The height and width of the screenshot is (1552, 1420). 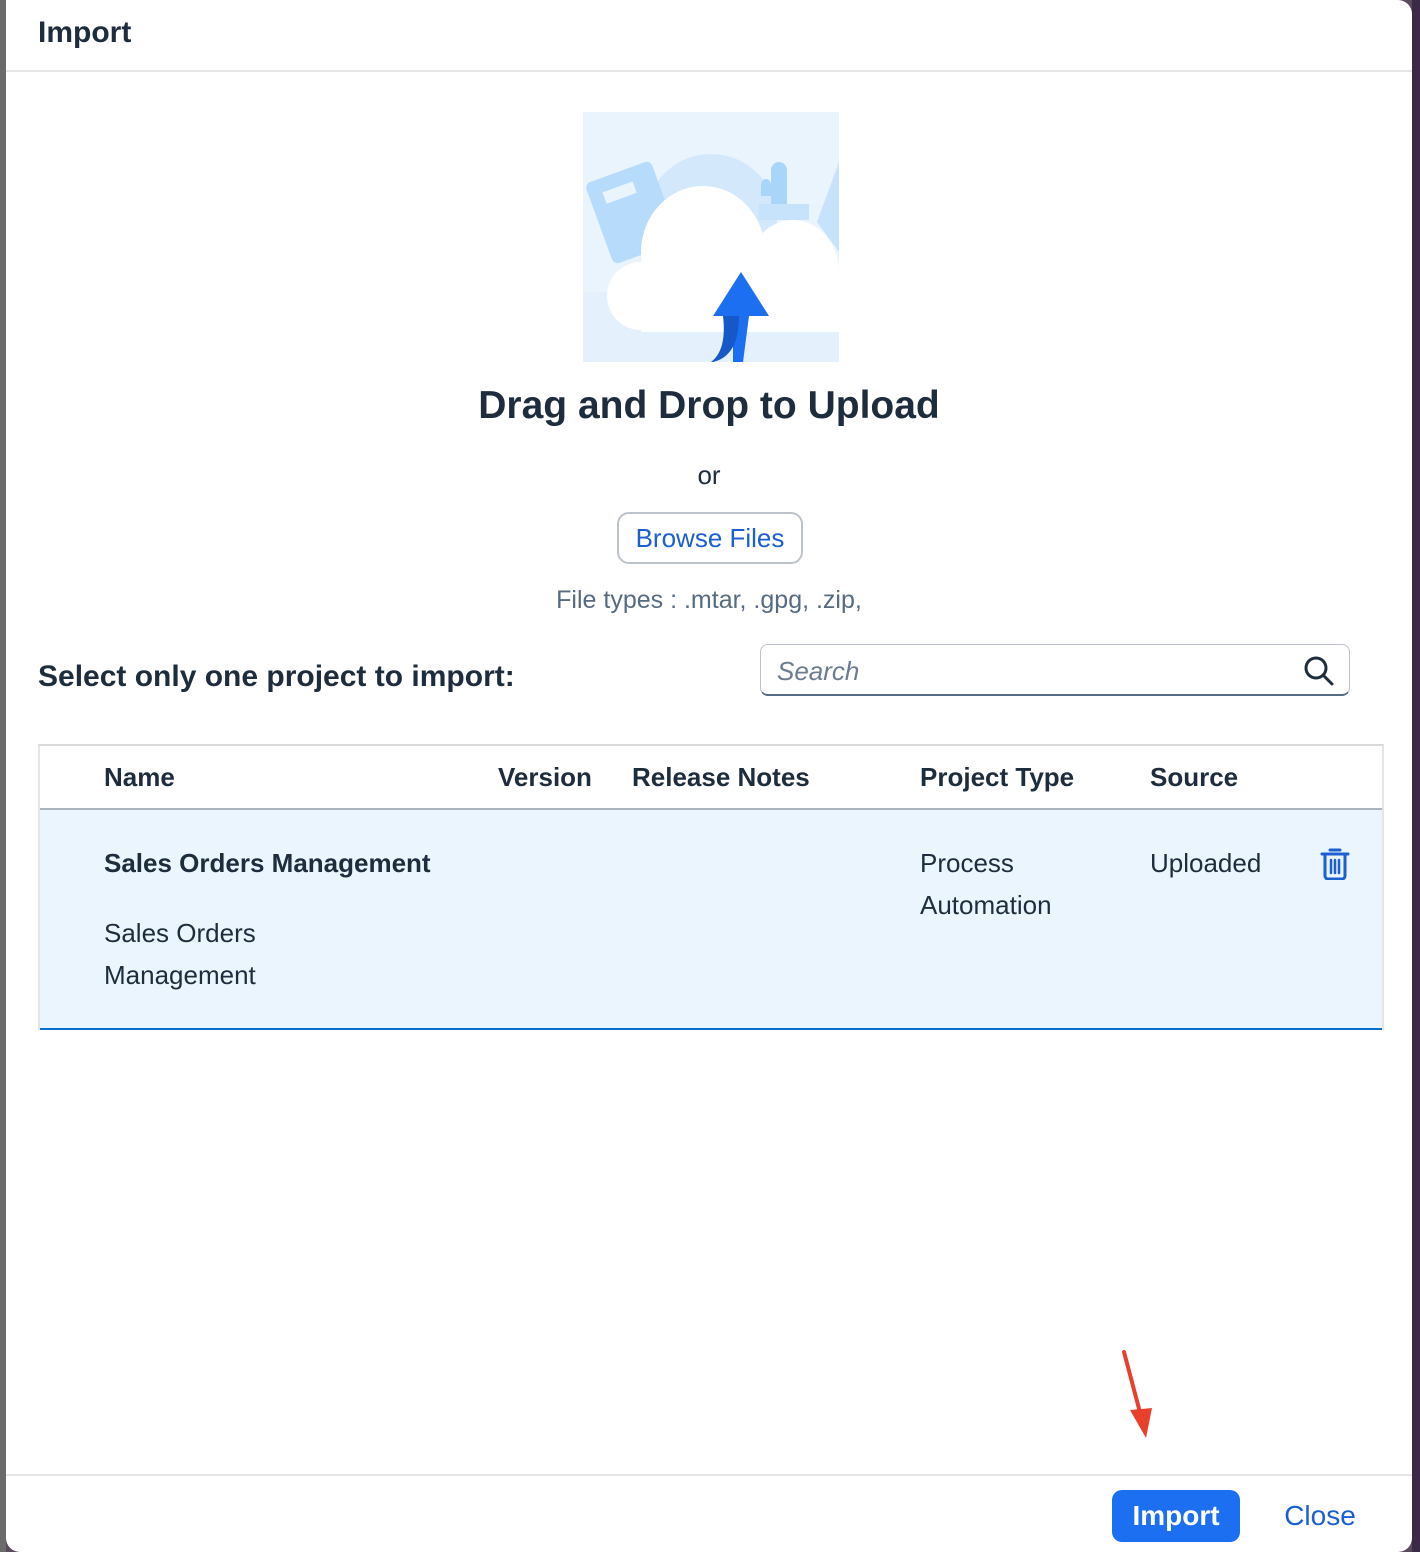 What do you see at coordinates (1335, 863) in the screenshot?
I see `delete-icon` at bounding box center [1335, 863].